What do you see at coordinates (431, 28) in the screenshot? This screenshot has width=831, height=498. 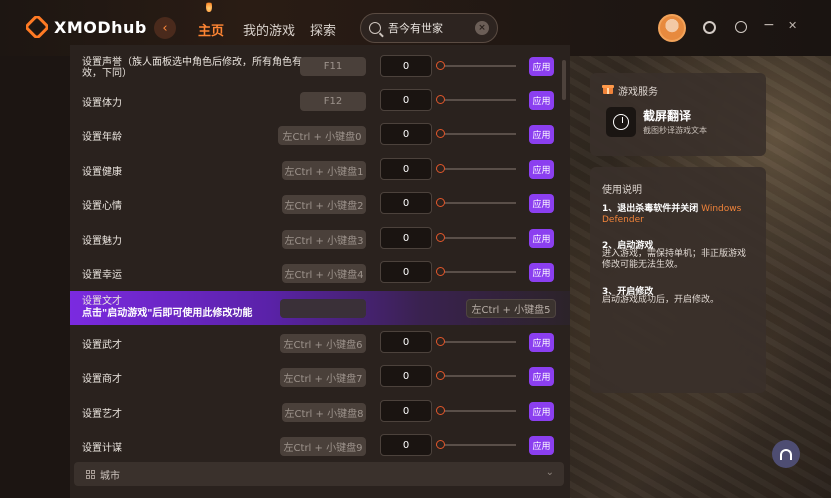 I see `search-input: 吾今有世家` at bounding box center [431, 28].